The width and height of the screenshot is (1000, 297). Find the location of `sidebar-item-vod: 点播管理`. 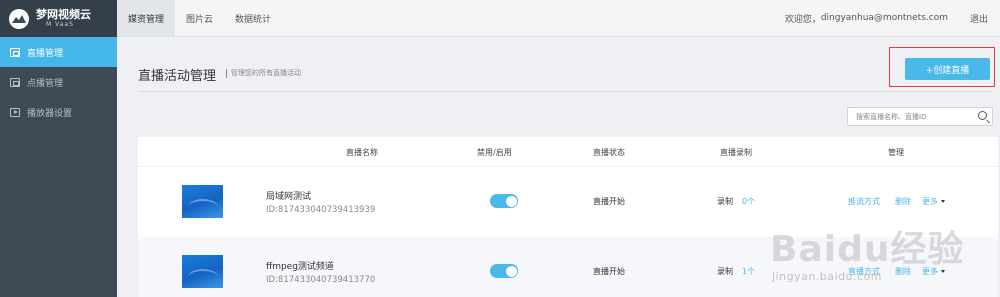

sidebar-item-vod: 点播管理 is located at coordinates (58, 82).